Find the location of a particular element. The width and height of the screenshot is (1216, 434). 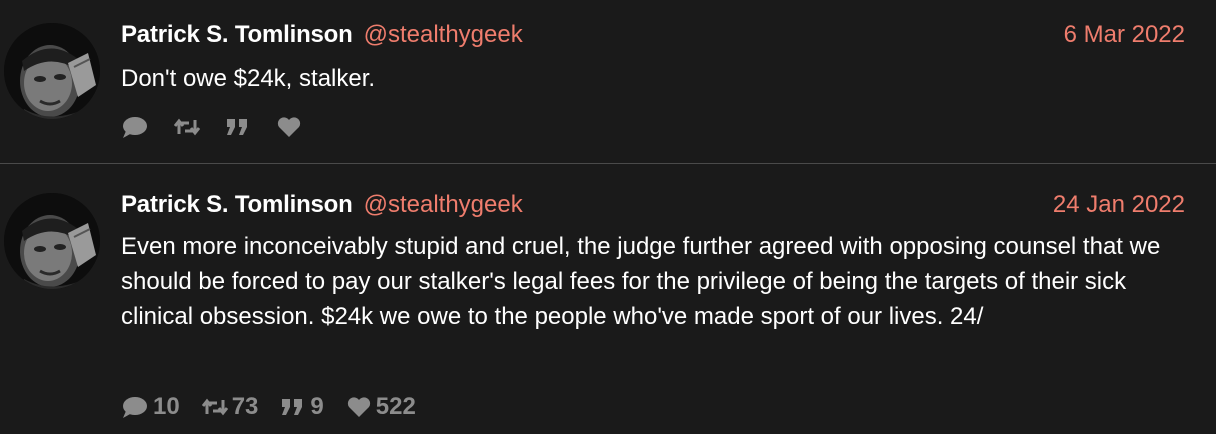

reply-button: 10 is located at coordinates (150, 407).